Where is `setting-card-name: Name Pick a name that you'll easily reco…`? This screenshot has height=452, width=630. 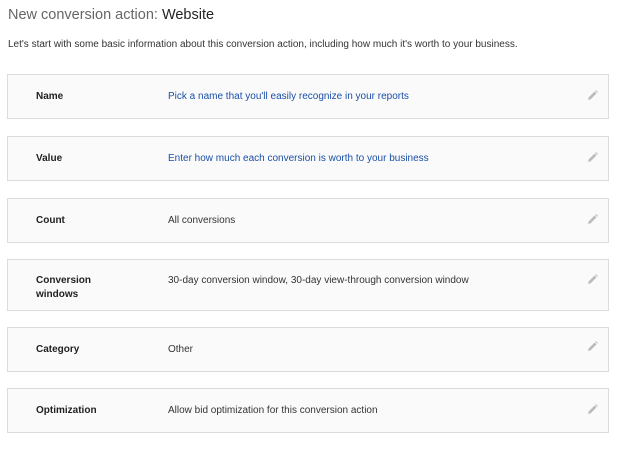 setting-card-name: Name Pick a name that you'll easily reco… is located at coordinates (308, 96).